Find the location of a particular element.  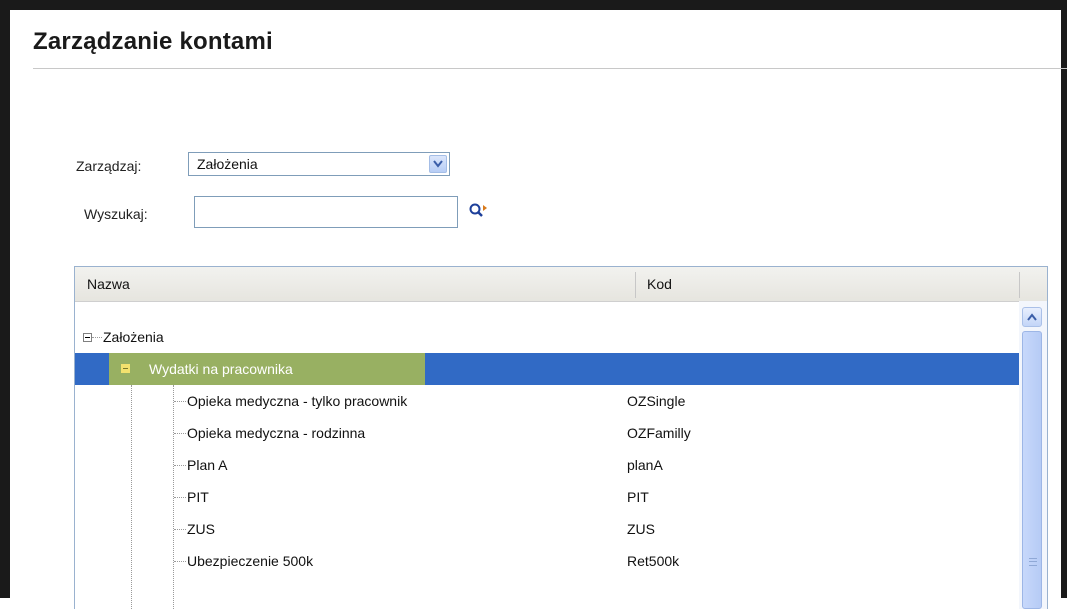

manage-select: Założenia is located at coordinates (319, 164).